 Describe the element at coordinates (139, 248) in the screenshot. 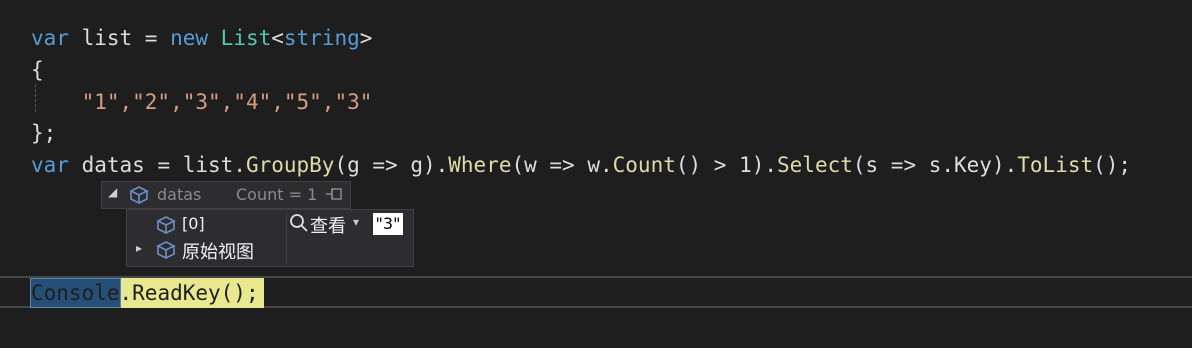

I see `expand-arrow-icon: ▸` at that location.